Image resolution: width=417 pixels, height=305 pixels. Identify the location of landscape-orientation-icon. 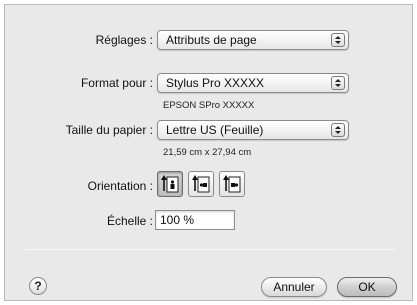
(201, 184).